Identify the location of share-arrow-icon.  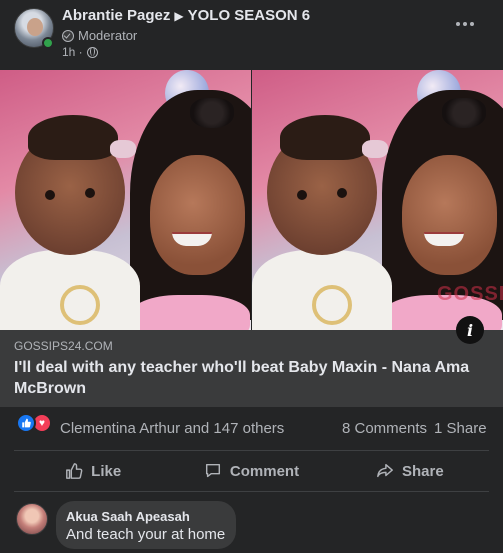
(385, 470).